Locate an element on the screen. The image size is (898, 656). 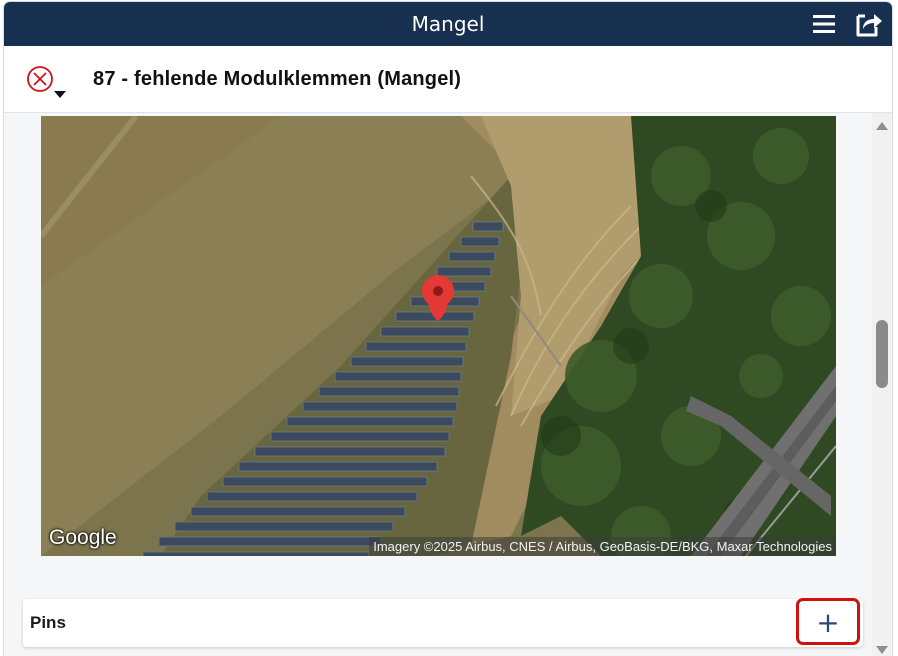
caret-down-icon is located at coordinates (60, 94).